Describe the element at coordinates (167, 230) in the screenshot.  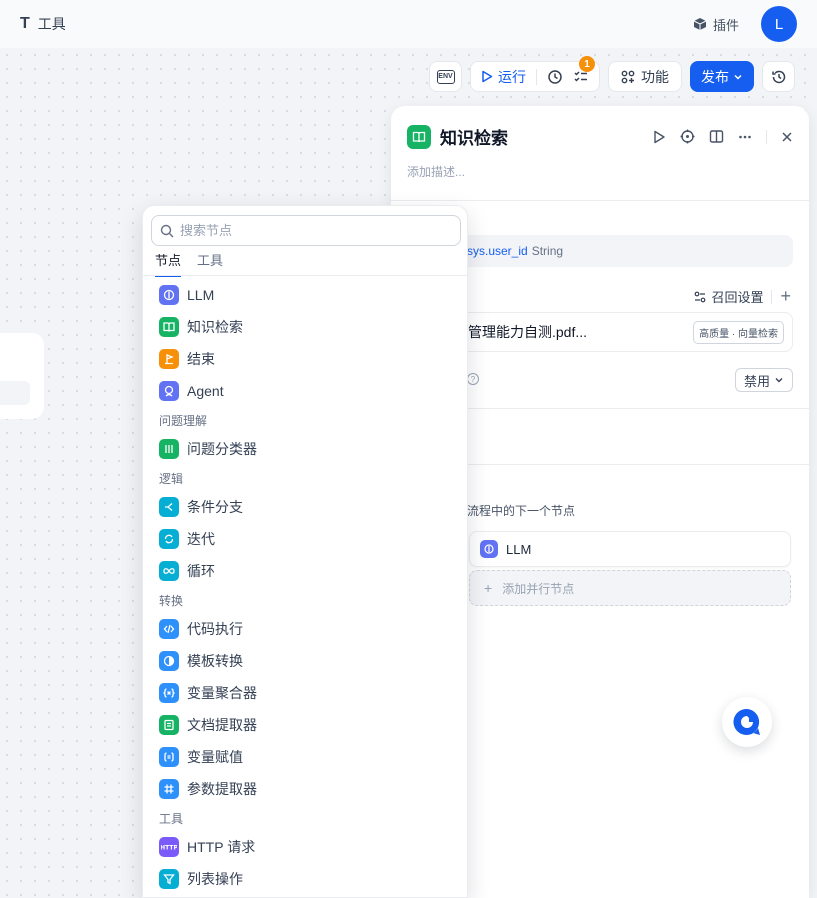
I see `search-icon` at that location.